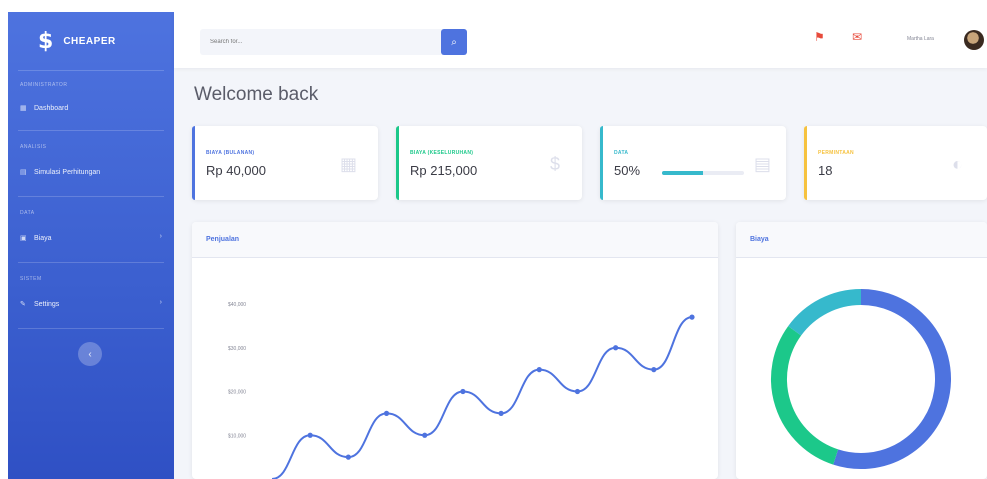 This screenshot has height=479, width=987. What do you see at coordinates (957, 164) in the screenshot?
I see `comments-icon: ◐` at bounding box center [957, 164].